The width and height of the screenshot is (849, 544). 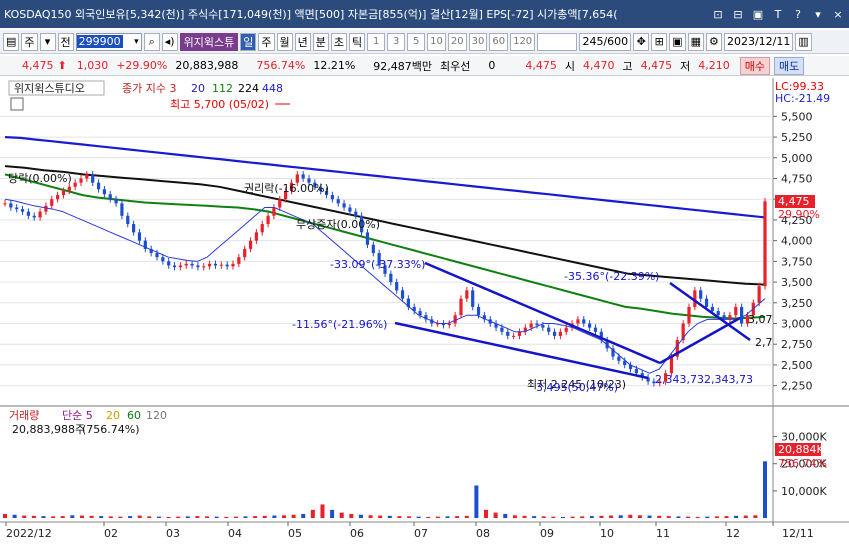 I want to click on code-dropdown-icon: ▾, so click(x=137, y=42).